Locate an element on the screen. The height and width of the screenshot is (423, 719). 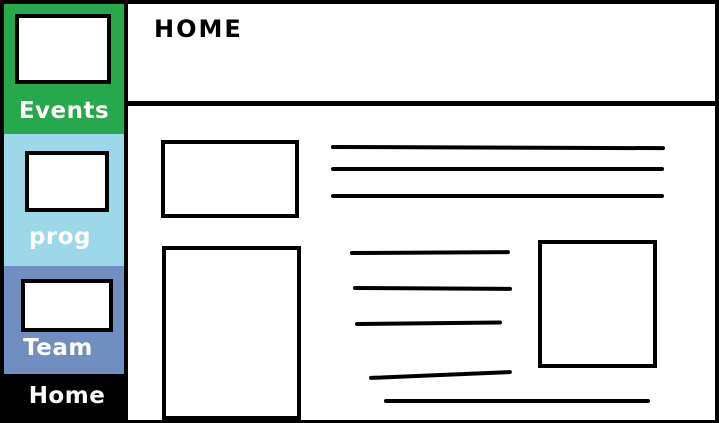
sidebar-item-label: prog is located at coordinates (60, 237).